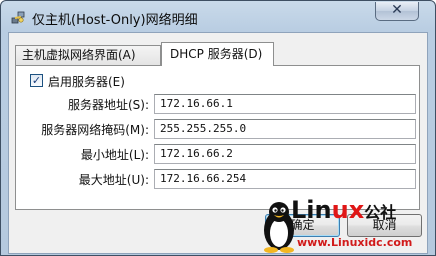 Image resolution: width=436 pixels, height=256 pixels. I want to click on close-icon: ✕, so click(397, 10).